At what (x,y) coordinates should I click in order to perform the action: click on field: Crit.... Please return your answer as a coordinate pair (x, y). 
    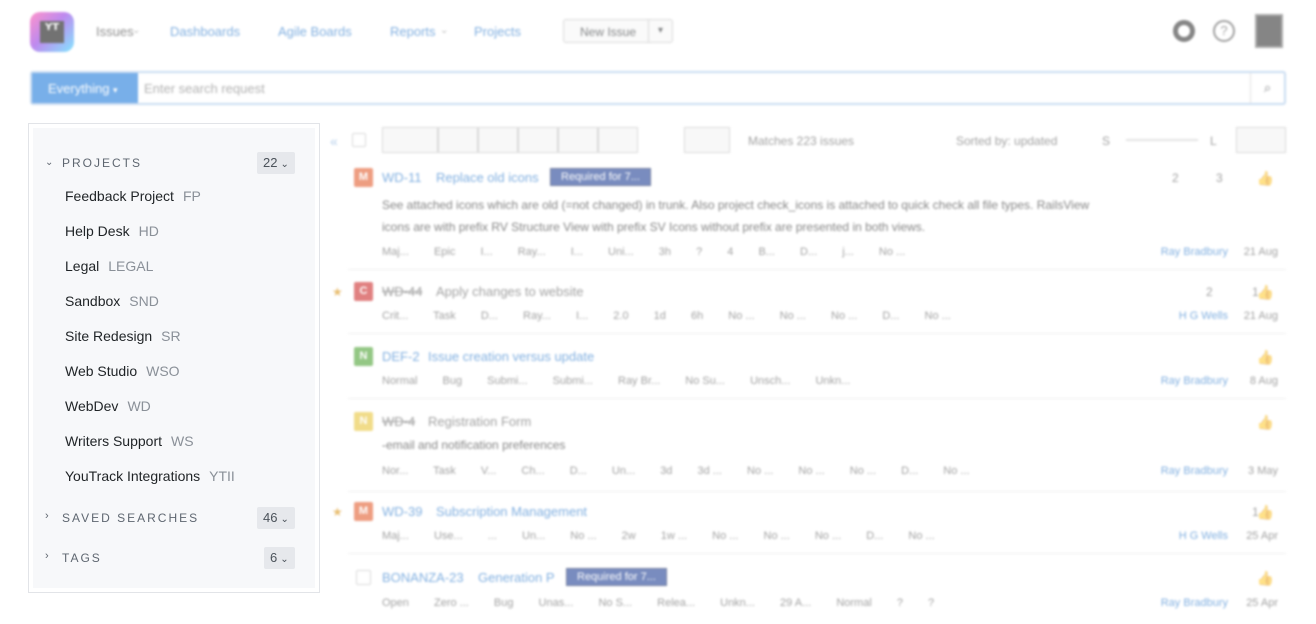
    Looking at the image, I should click on (395, 316).